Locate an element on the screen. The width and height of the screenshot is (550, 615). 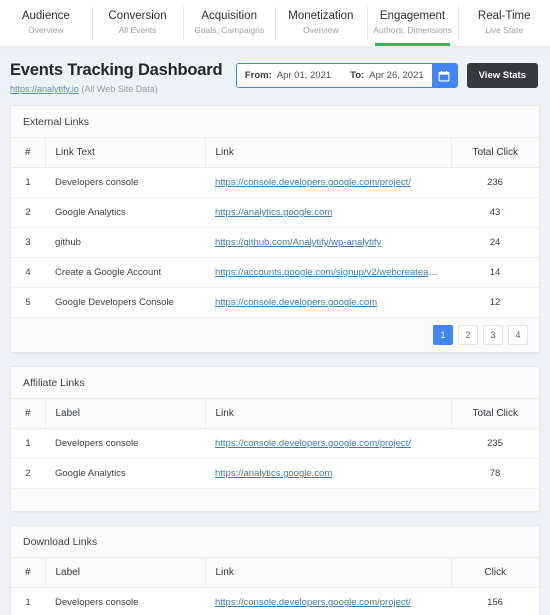
cell-index: 5 is located at coordinates (28, 302).